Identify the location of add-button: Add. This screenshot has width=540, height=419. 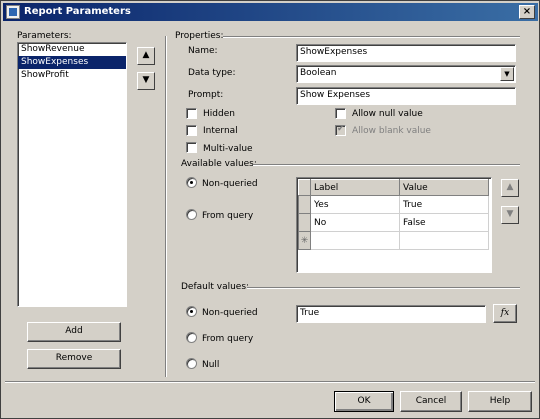
(74, 332).